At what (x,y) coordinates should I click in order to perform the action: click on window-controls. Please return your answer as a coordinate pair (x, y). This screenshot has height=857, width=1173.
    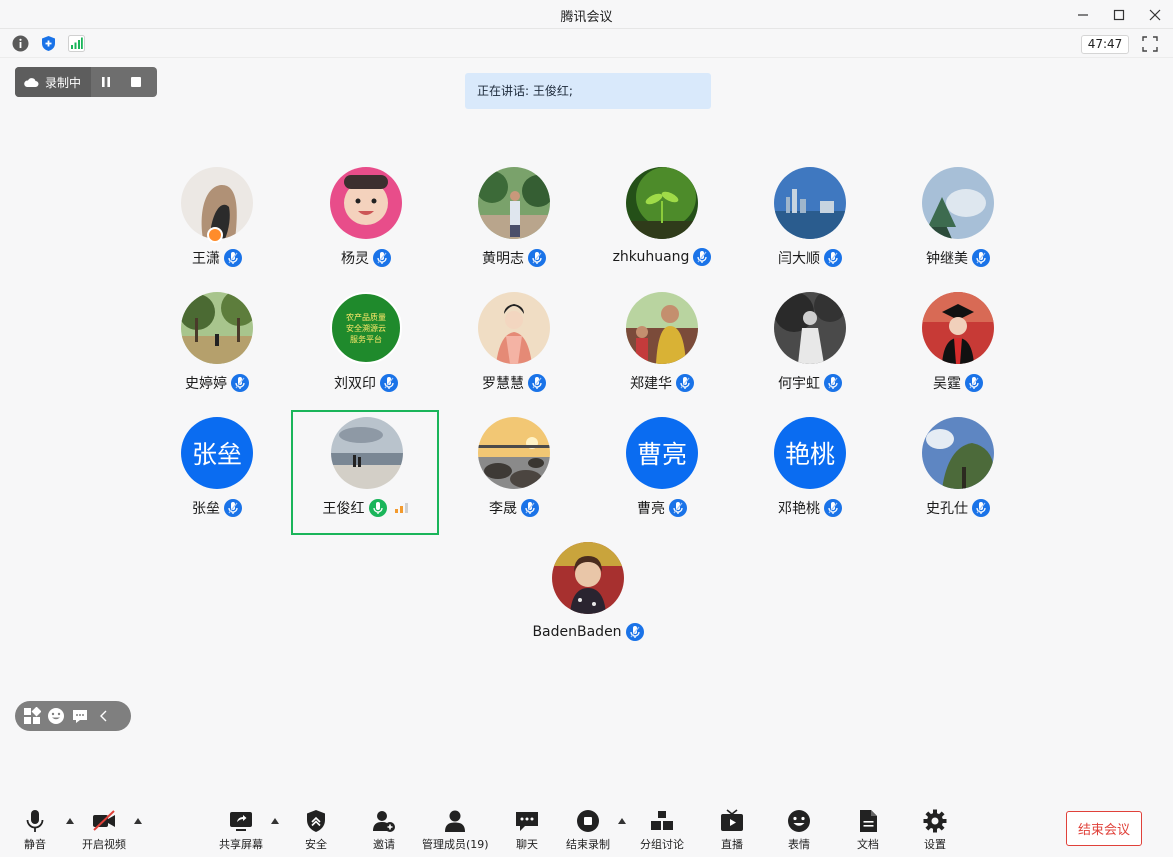
    Looking at the image, I should click on (1119, 14).